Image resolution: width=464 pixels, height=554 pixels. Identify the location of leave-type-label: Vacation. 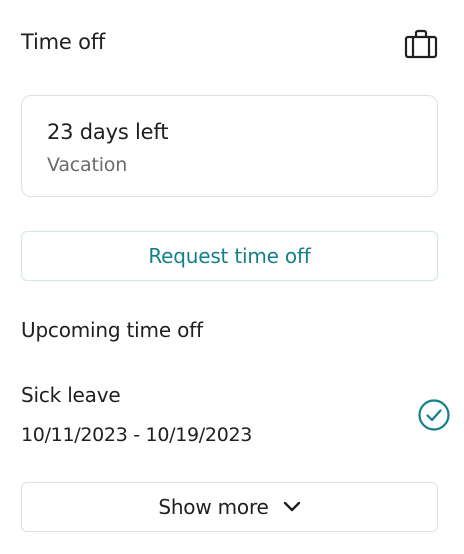
(87, 165).